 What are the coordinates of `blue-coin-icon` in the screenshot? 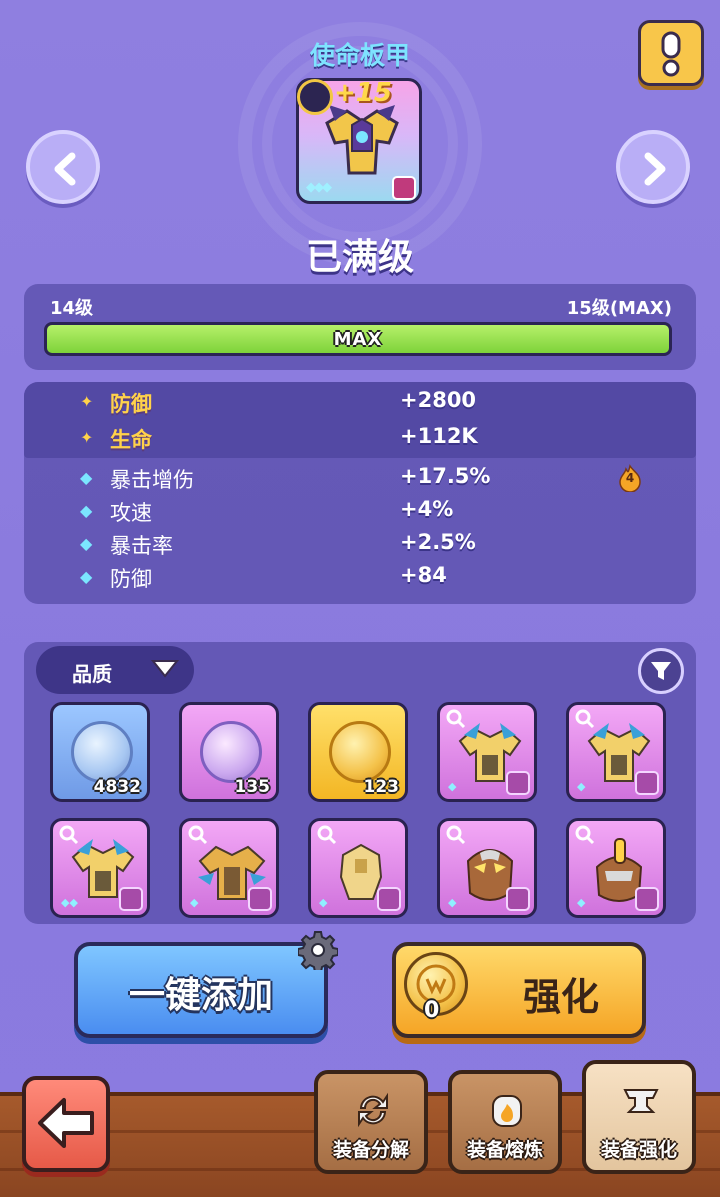 It's located at (102, 752).